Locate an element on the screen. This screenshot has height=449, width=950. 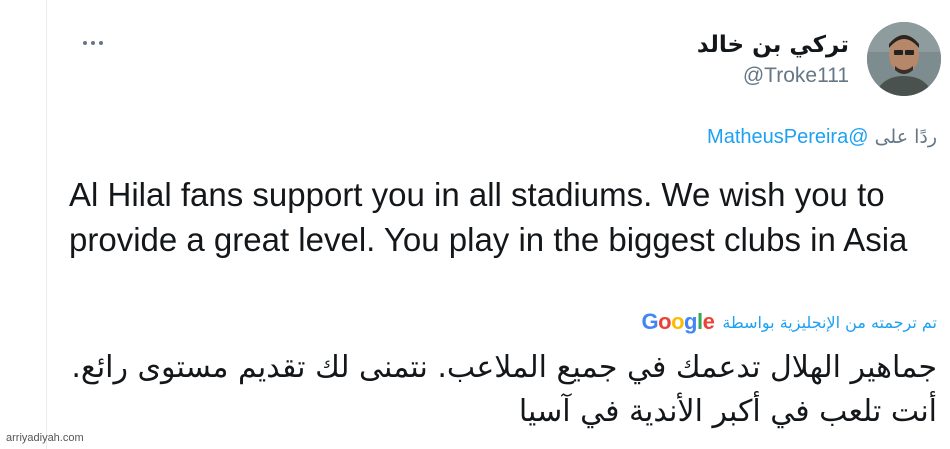
author-display-name: تركي بن خالد is located at coordinates (773, 45).